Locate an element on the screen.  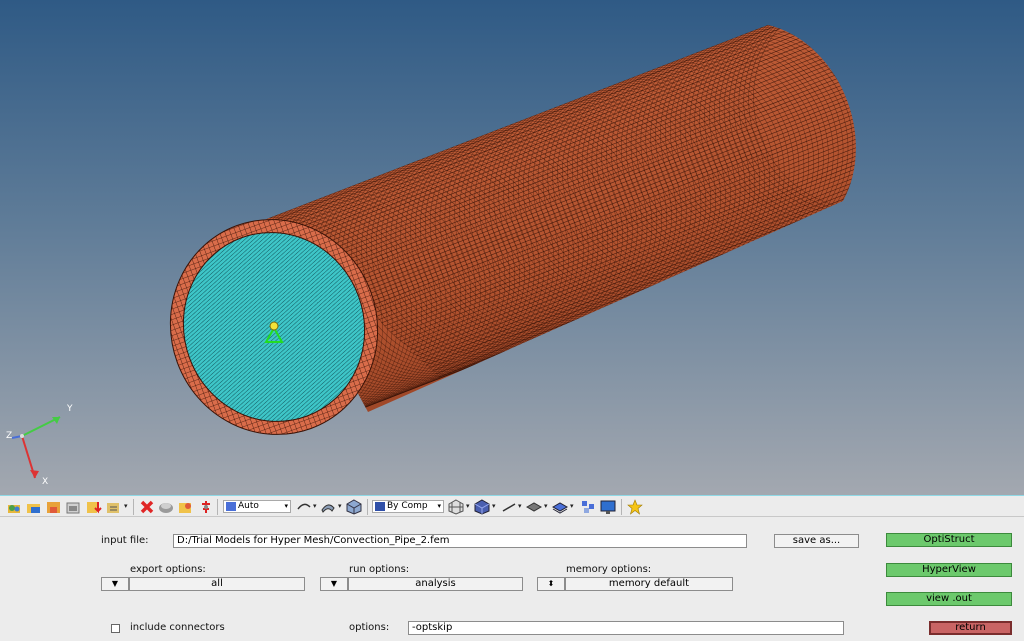
run-options-select: analysis is located at coordinates (435, 584).